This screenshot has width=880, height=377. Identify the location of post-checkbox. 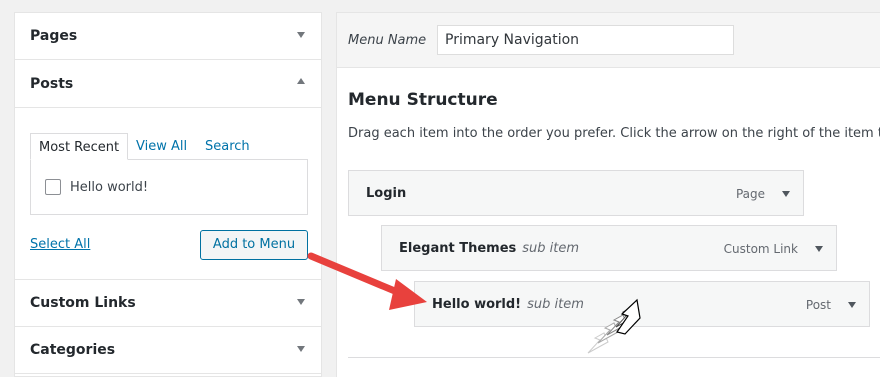
(53, 187).